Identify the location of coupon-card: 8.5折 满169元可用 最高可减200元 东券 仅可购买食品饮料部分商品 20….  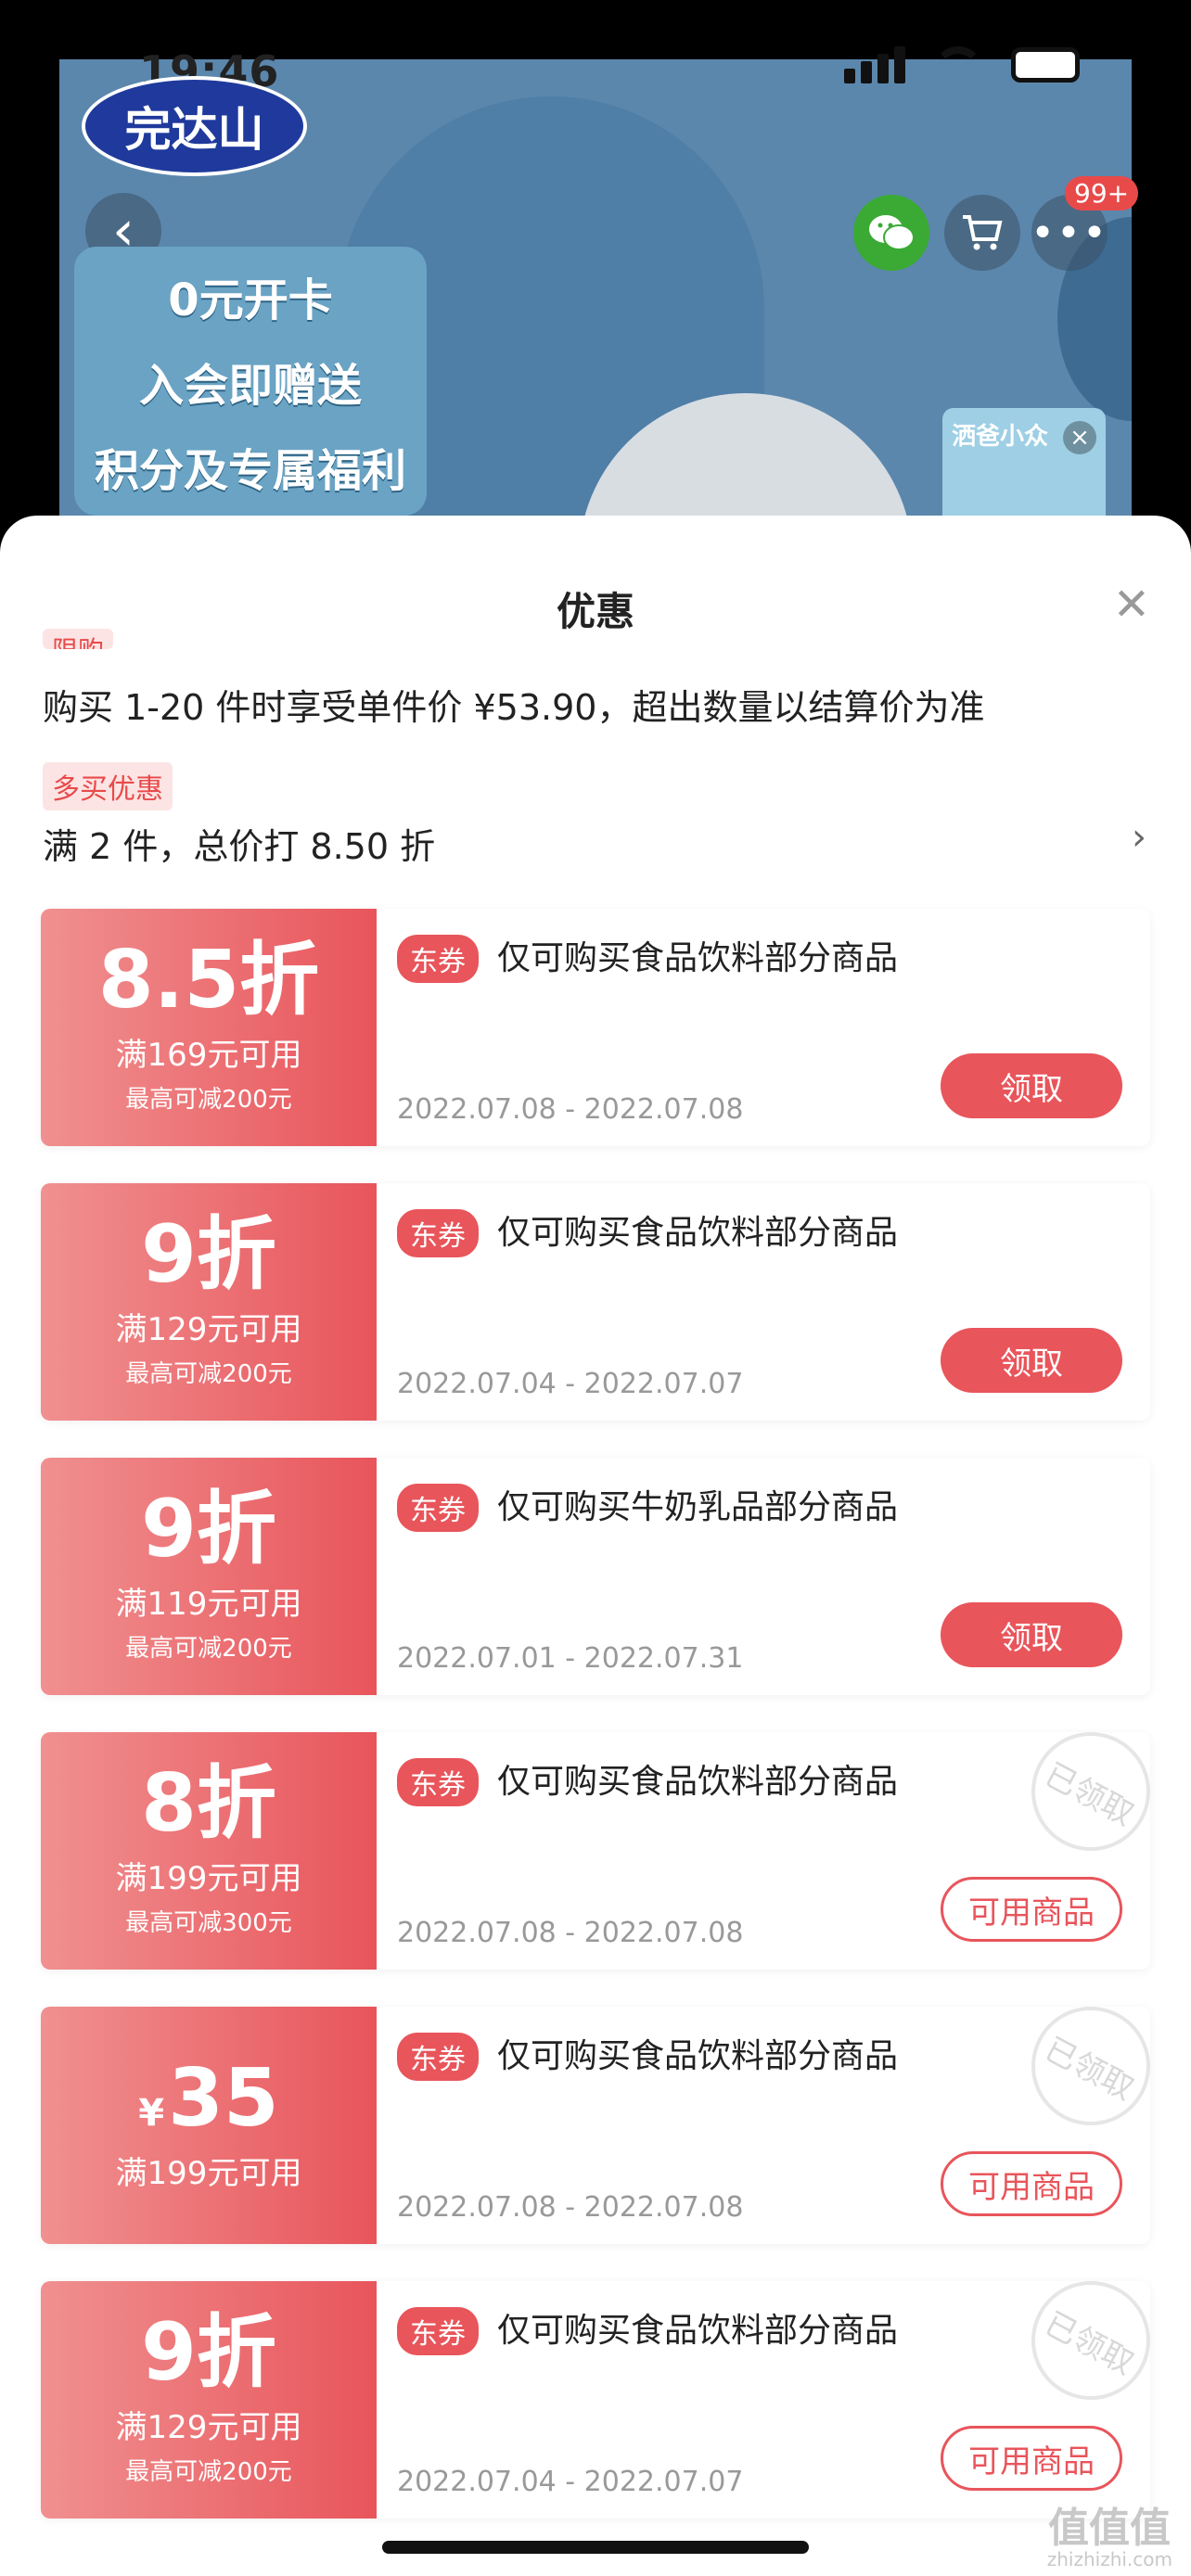
(595, 1028).